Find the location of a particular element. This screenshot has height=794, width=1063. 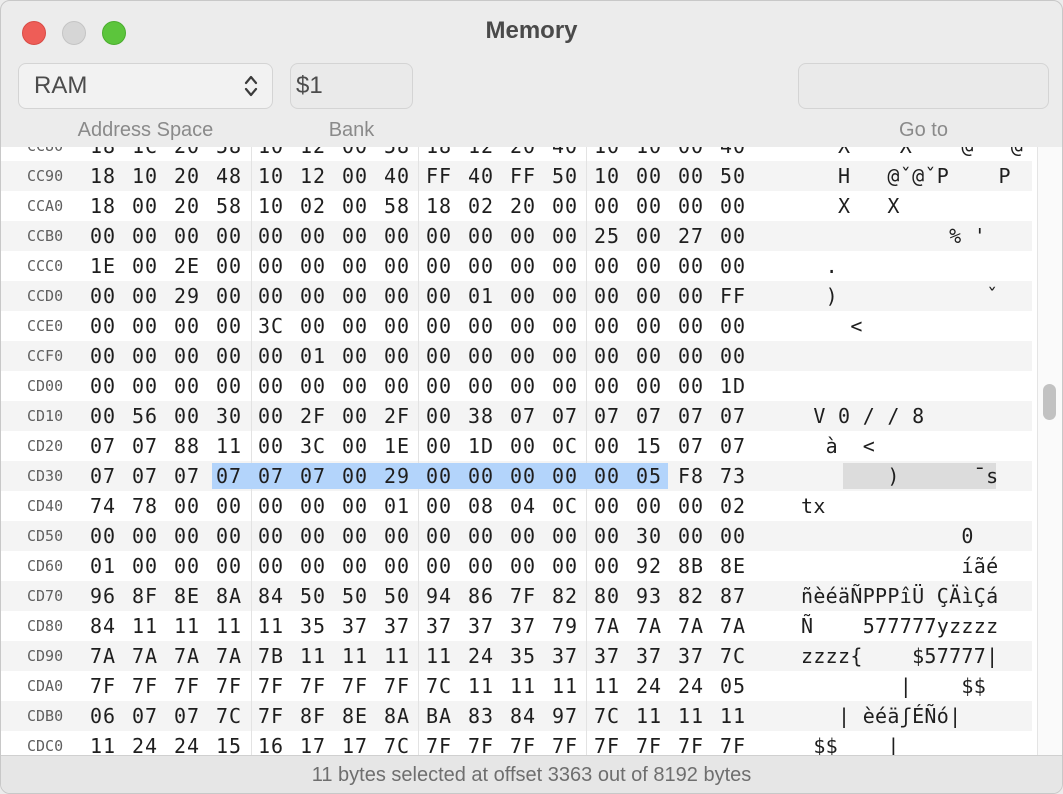

hex-byte: 86 is located at coordinates (481, 596).